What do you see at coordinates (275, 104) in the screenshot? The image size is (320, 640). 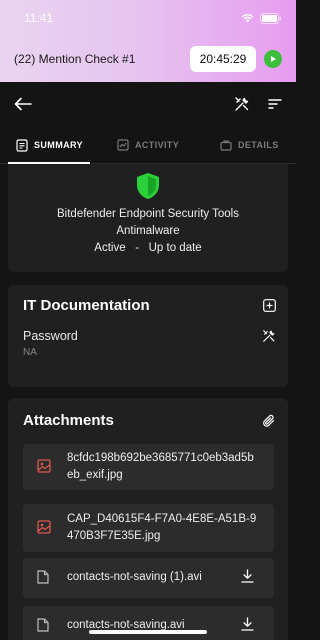 I see `sort-menu-icon` at bounding box center [275, 104].